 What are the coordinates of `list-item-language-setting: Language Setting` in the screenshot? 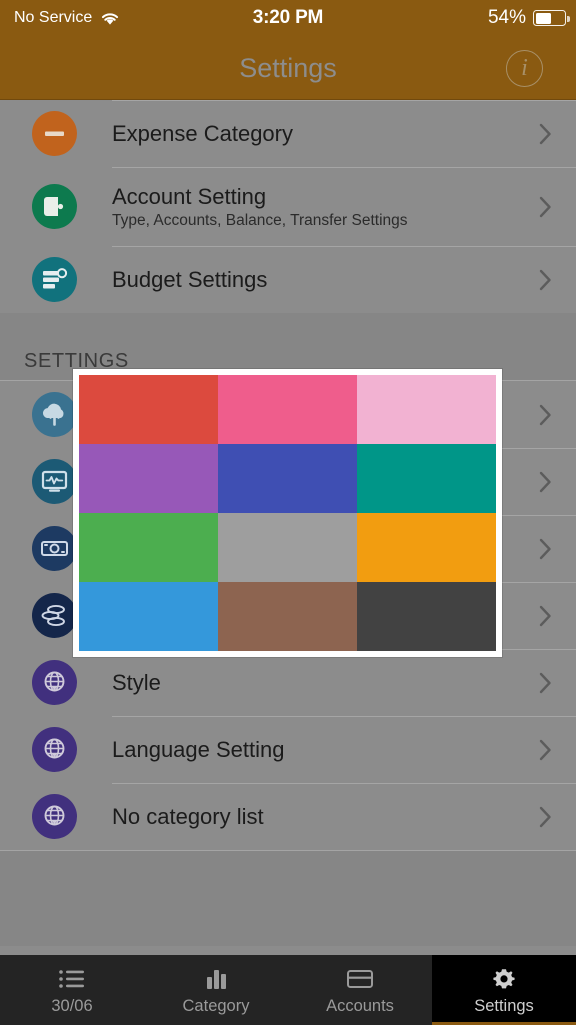 It's located at (288, 749).